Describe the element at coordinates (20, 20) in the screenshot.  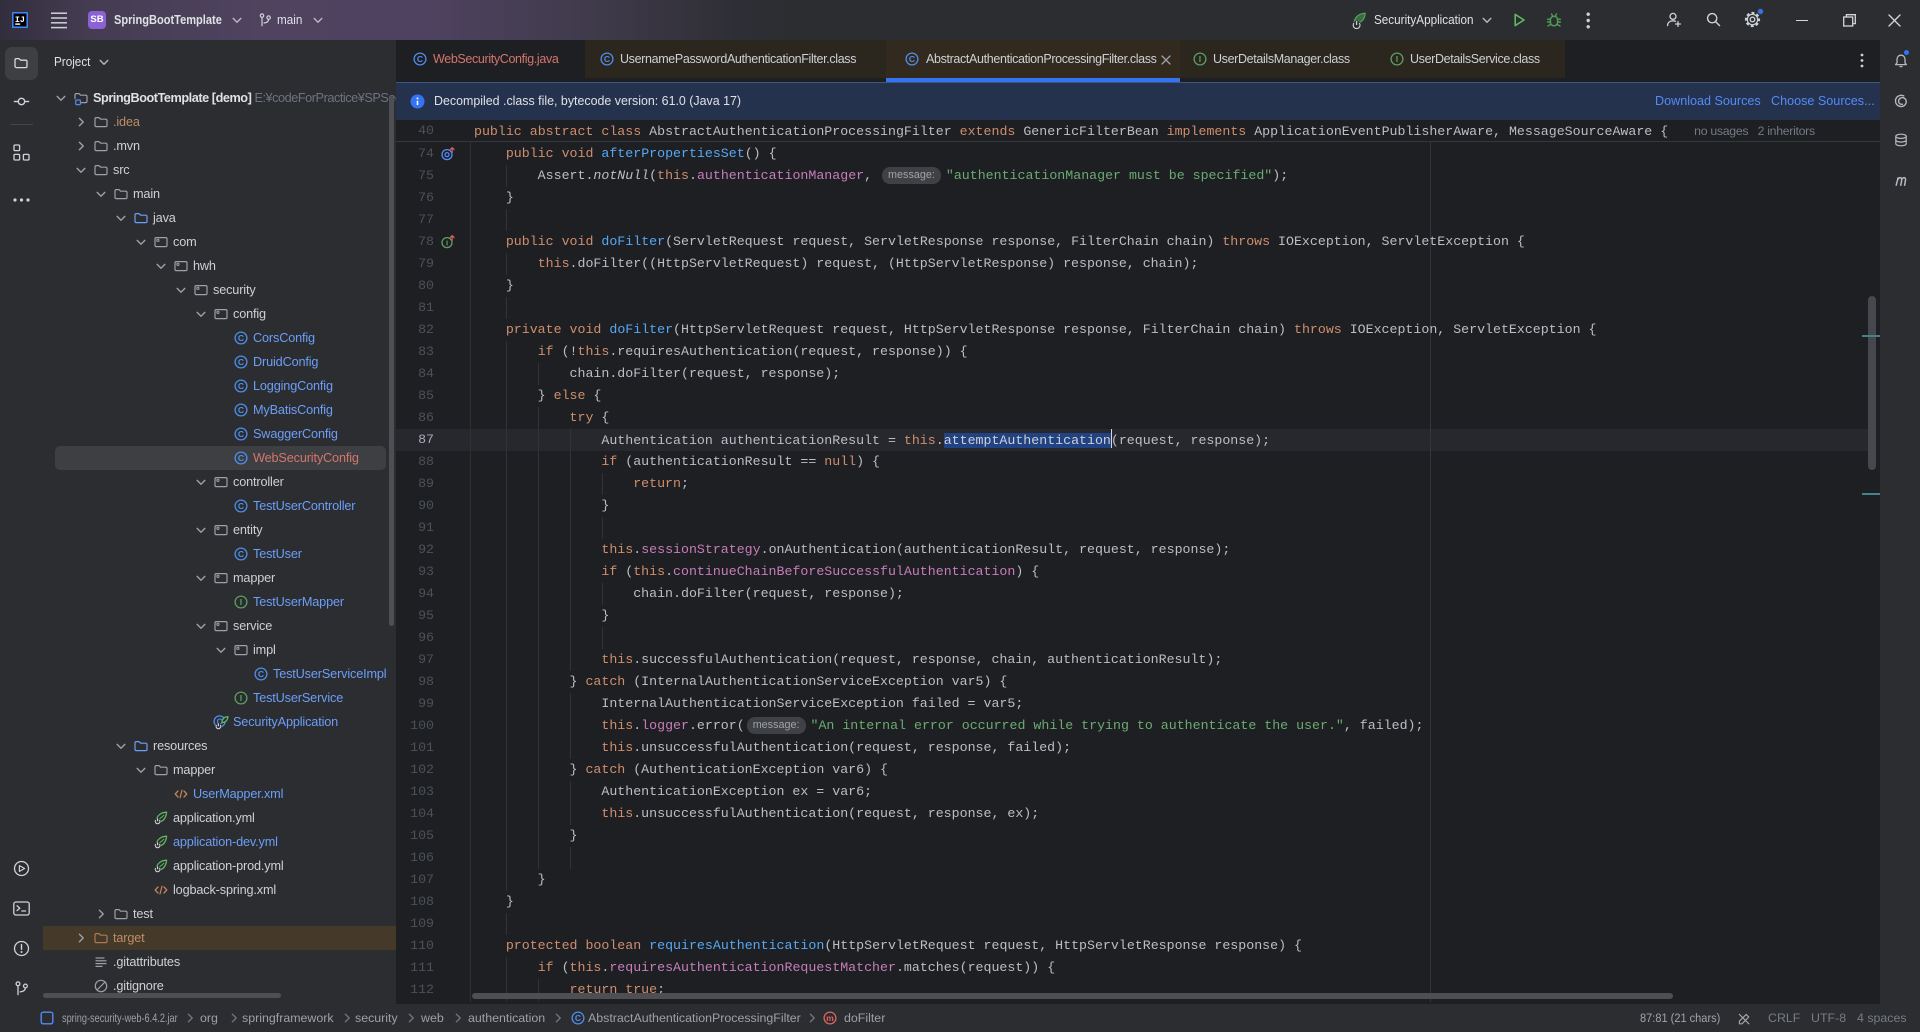
I see `svg-text: IJ` at that location.